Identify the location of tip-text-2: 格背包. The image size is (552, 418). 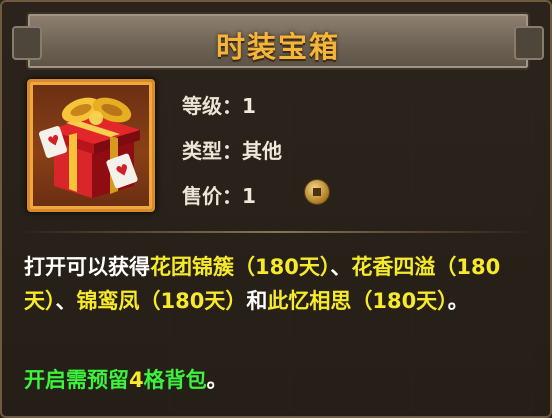
(175, 380).